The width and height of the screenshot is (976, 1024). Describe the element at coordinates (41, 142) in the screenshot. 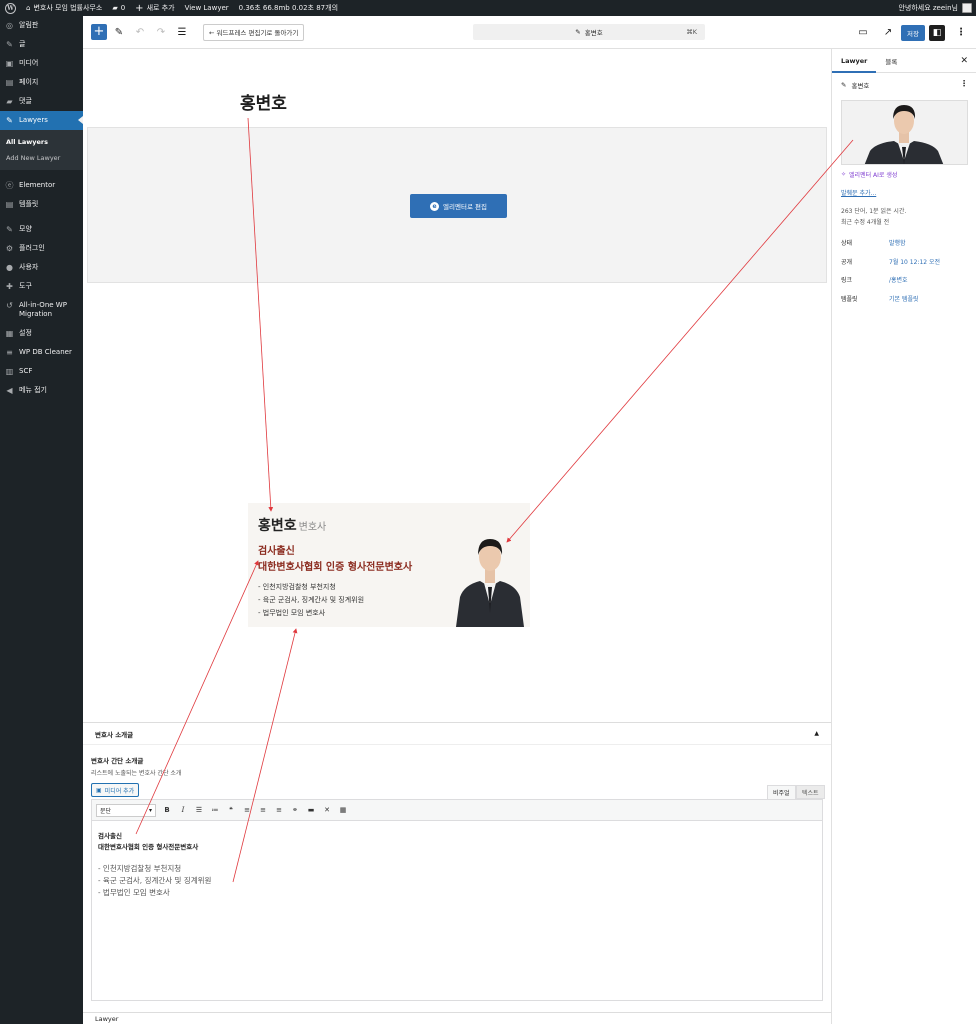

I see `submenu-all-lawyers: All Lawyers` at that location.